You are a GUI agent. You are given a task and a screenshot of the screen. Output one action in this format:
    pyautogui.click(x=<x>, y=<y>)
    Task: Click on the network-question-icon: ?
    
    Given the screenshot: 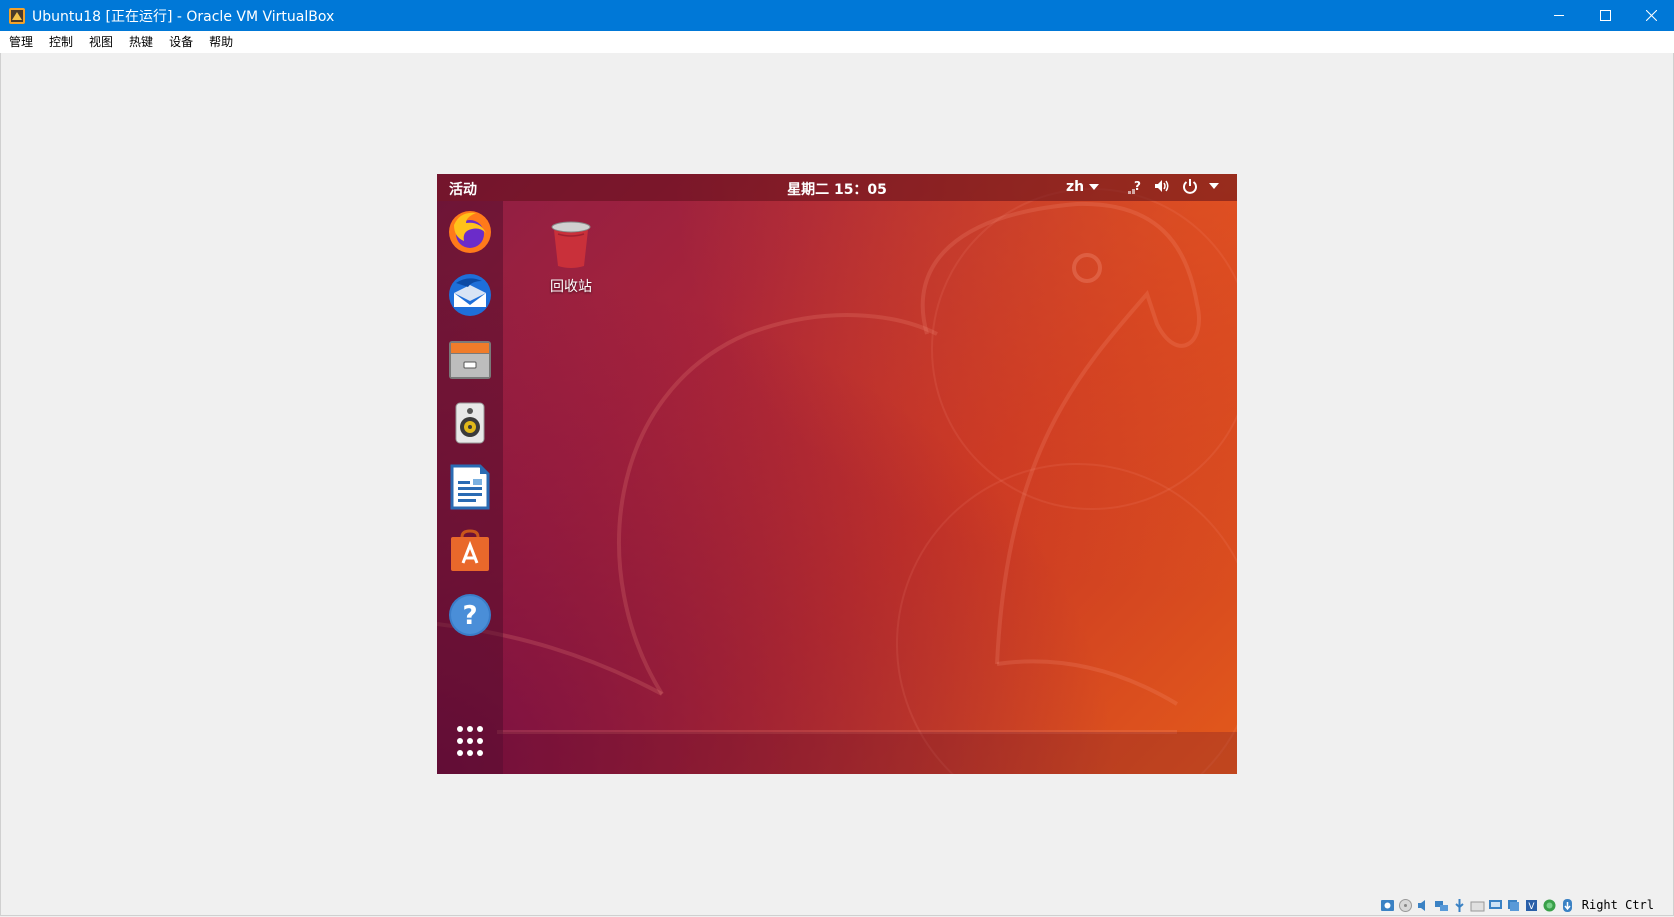 What is the action you would take?
    pyautogui.click(x=1134, y=186)
    